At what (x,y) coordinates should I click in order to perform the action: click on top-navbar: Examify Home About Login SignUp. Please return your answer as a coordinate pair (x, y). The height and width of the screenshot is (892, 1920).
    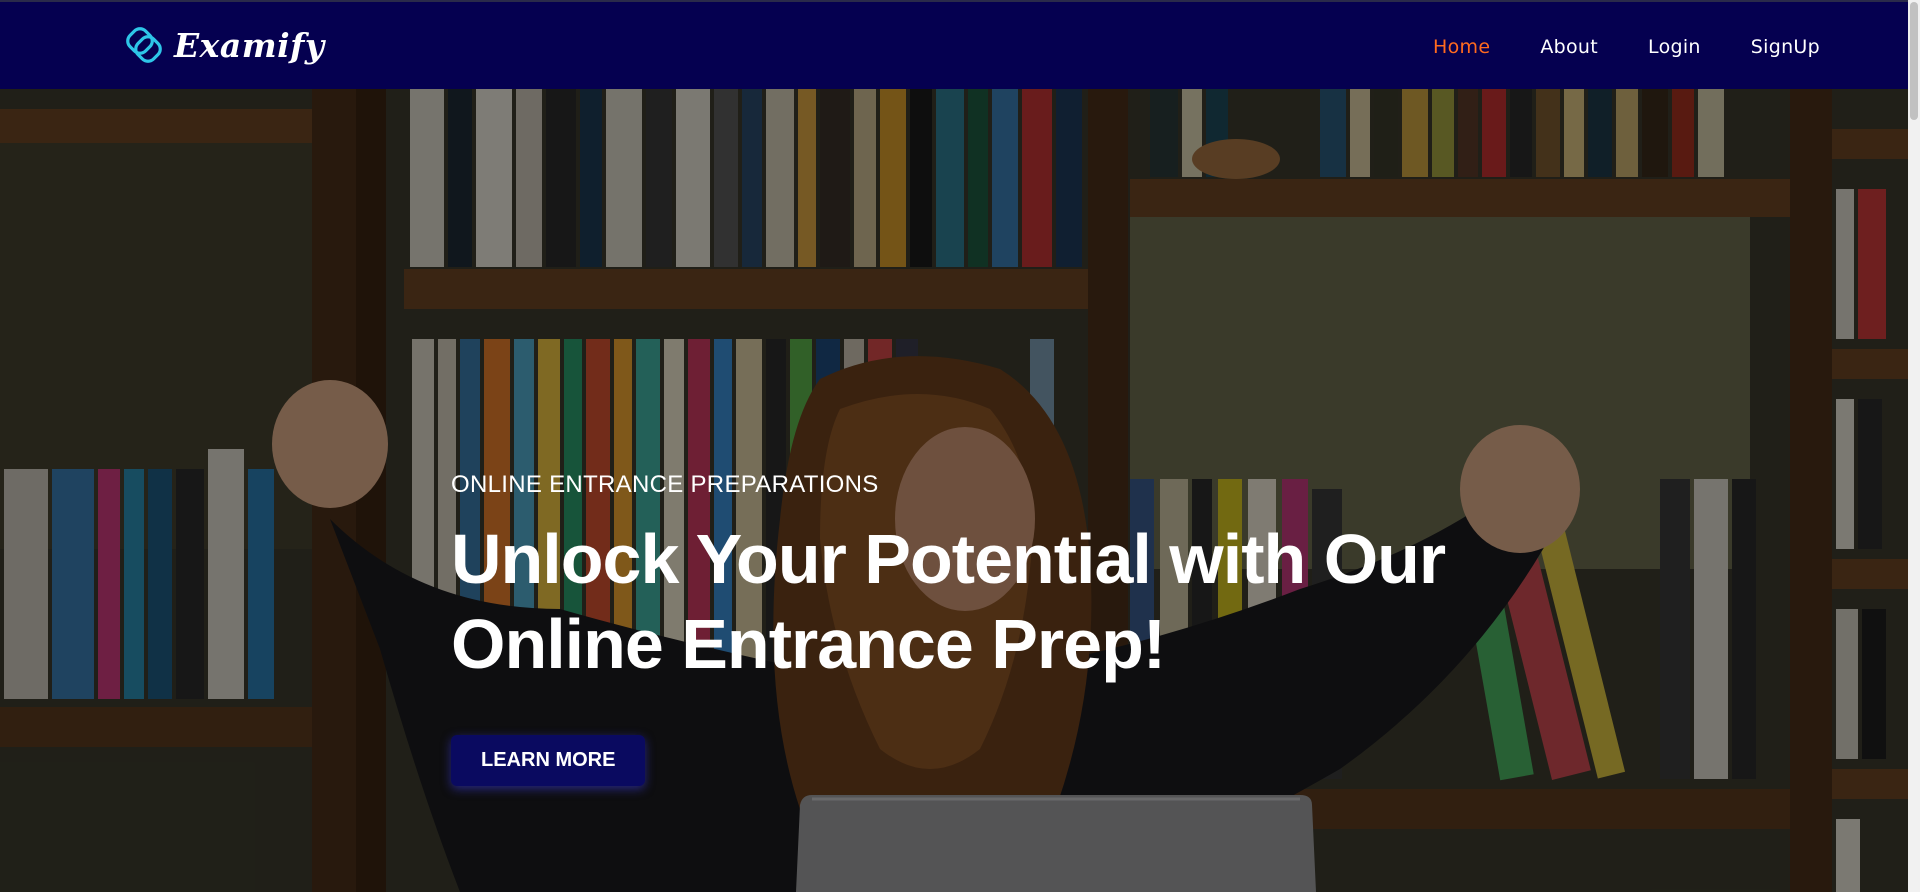
    Looking at the image, I should click on (954, 44).